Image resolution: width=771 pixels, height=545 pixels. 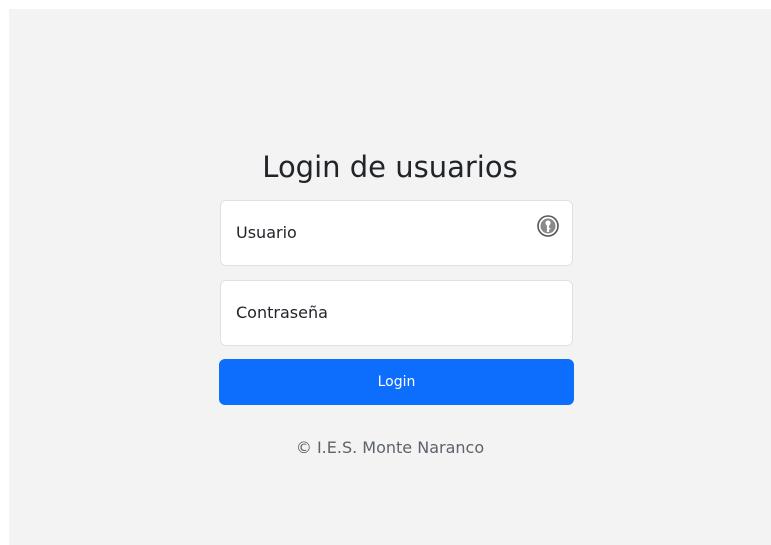 I want to click on login-button: Login, so click(x=396, y=382).